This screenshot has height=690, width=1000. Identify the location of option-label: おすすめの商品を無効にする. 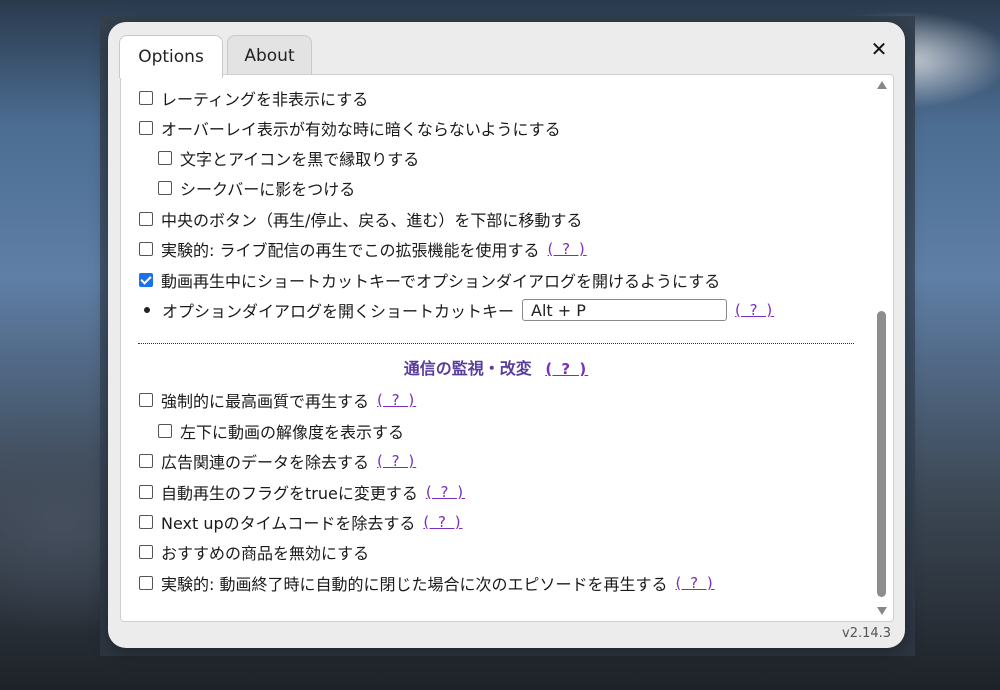
(265, 553).